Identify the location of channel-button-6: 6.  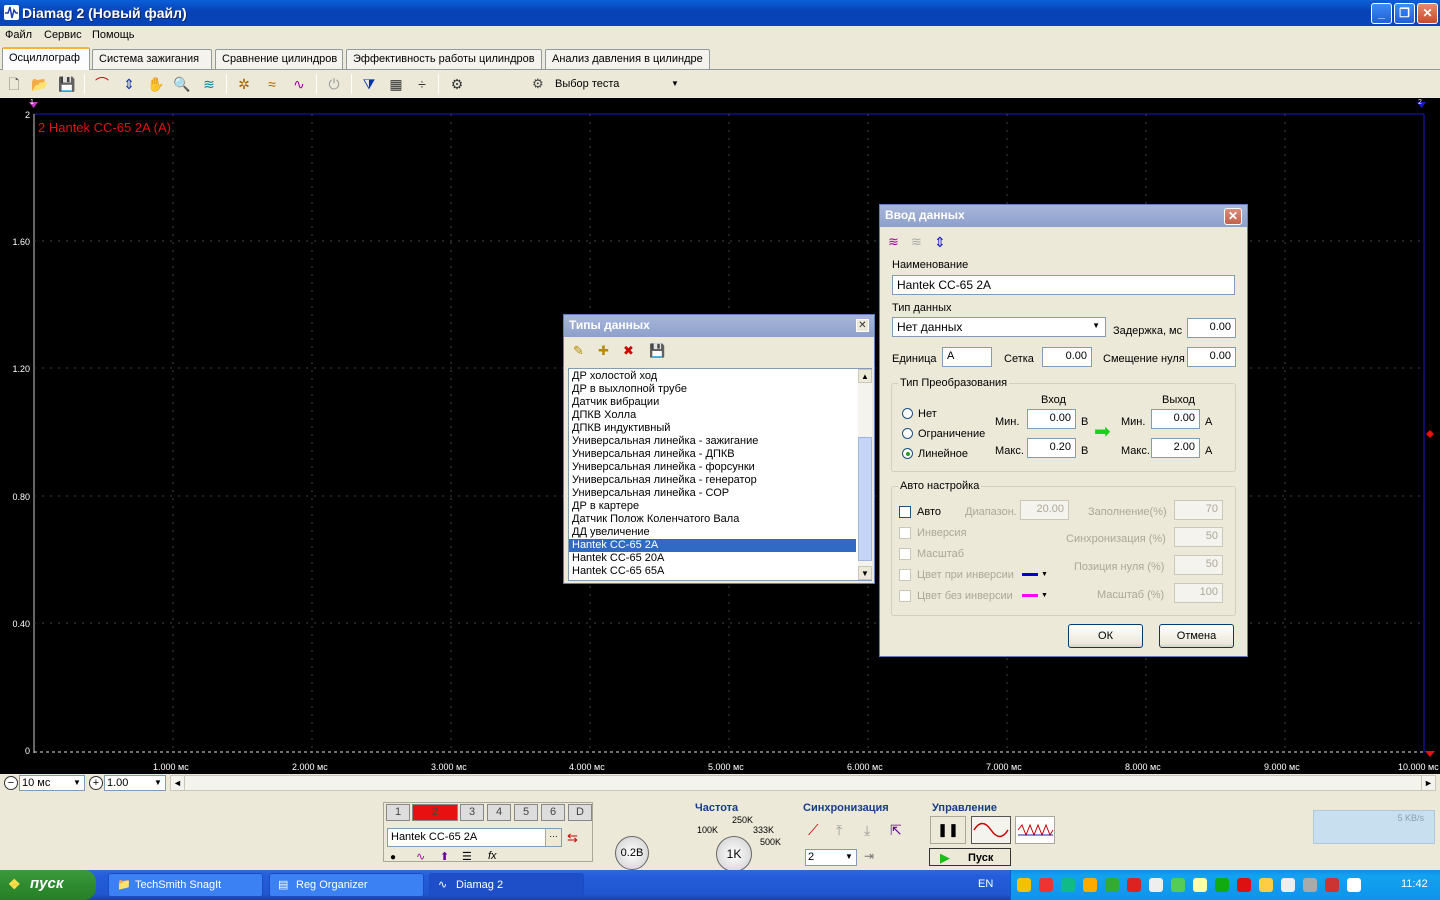
(553, 812).